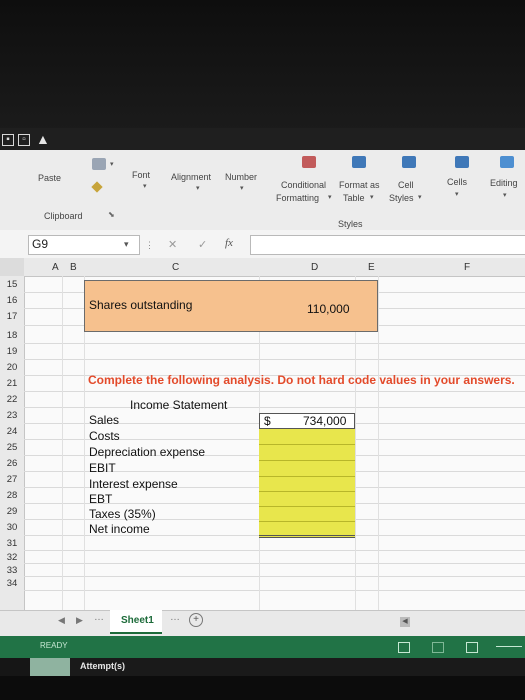 Image resolution: width=525 pixels, height=700 pixels. Describe the element at coordinates (133, 484) in the screenshot. I see `line-item-interest: Interest expense` at that location.